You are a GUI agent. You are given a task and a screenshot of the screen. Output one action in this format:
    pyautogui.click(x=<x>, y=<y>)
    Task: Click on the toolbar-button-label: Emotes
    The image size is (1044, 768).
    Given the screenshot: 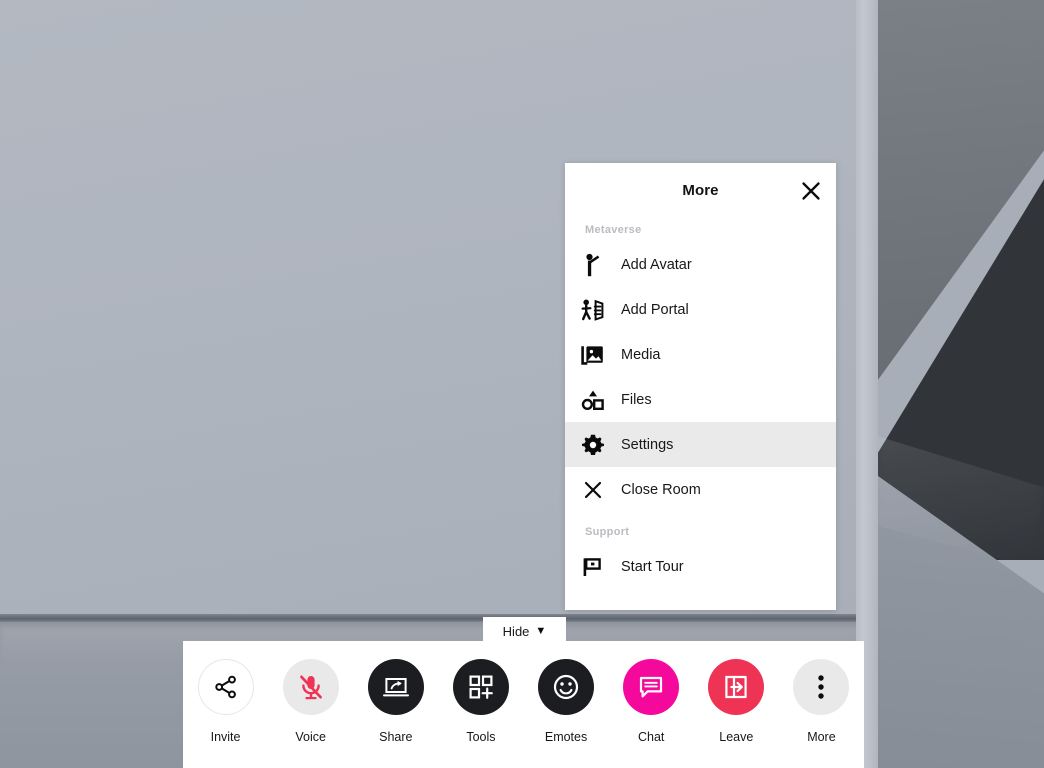 What is the action you would take?
    pyautogui.click(x=566, y=737)
    